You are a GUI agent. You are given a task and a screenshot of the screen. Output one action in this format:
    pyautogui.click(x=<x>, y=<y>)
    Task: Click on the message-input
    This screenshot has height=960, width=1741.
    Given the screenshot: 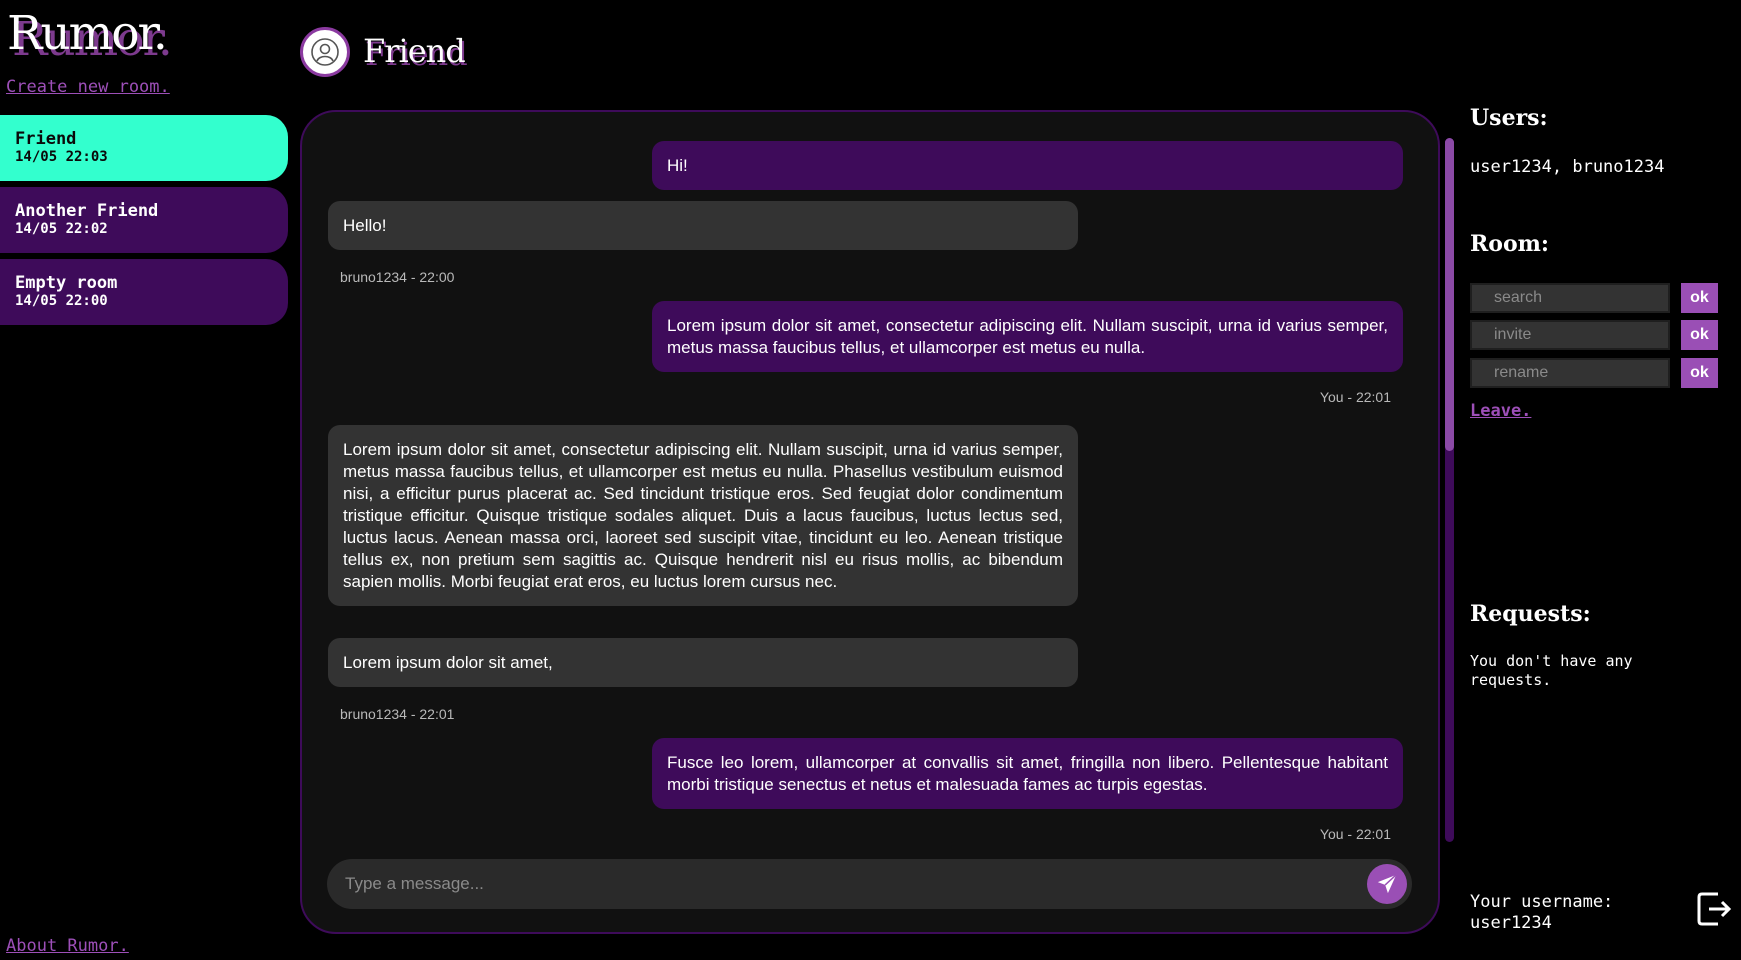 What is the action you would take?
    pyautogui.click(x=856, y=884)
    